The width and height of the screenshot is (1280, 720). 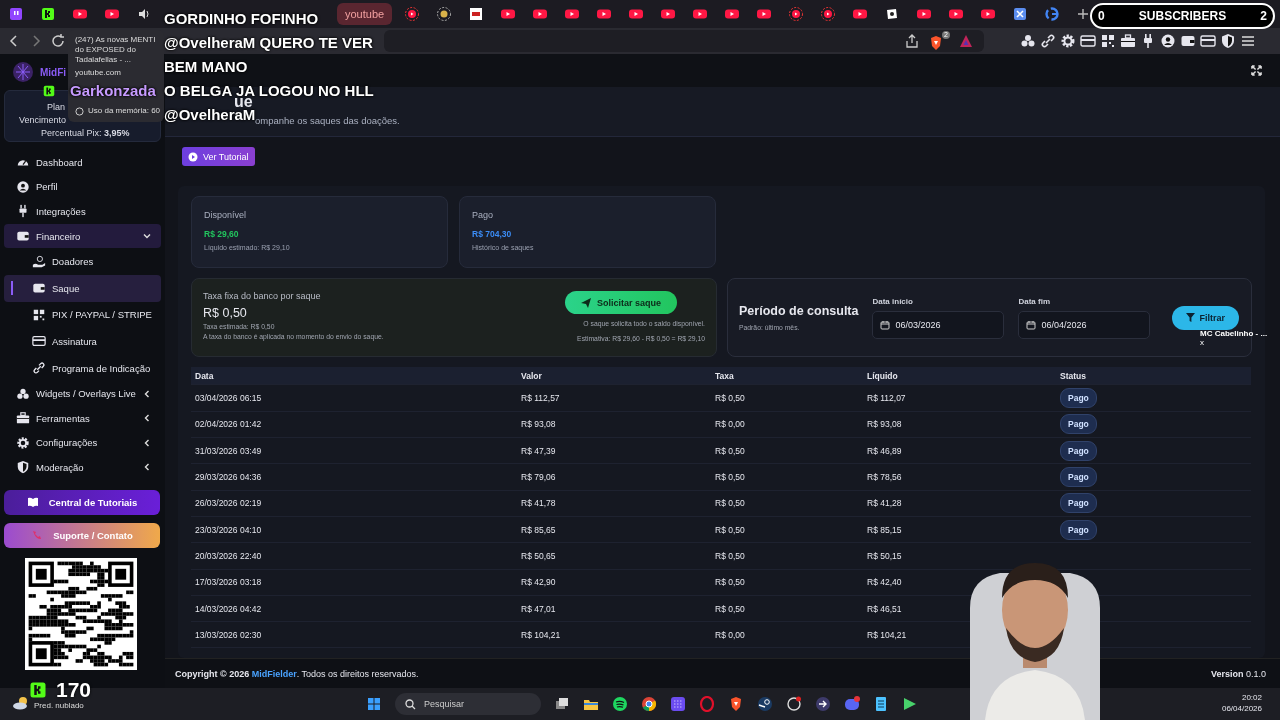 I want to click on search-field: Pesquisar, so click(x=468, y=704).